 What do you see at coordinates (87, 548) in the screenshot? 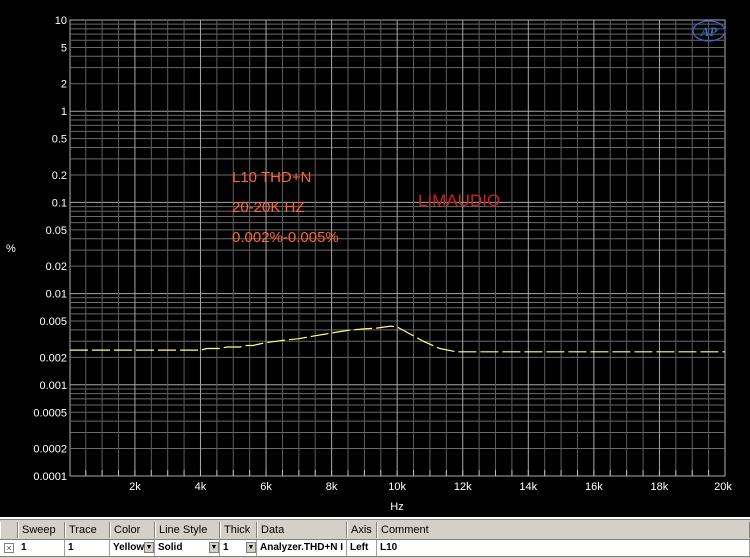
I see `cell-trace: 1` at bounding box center [87, 548].